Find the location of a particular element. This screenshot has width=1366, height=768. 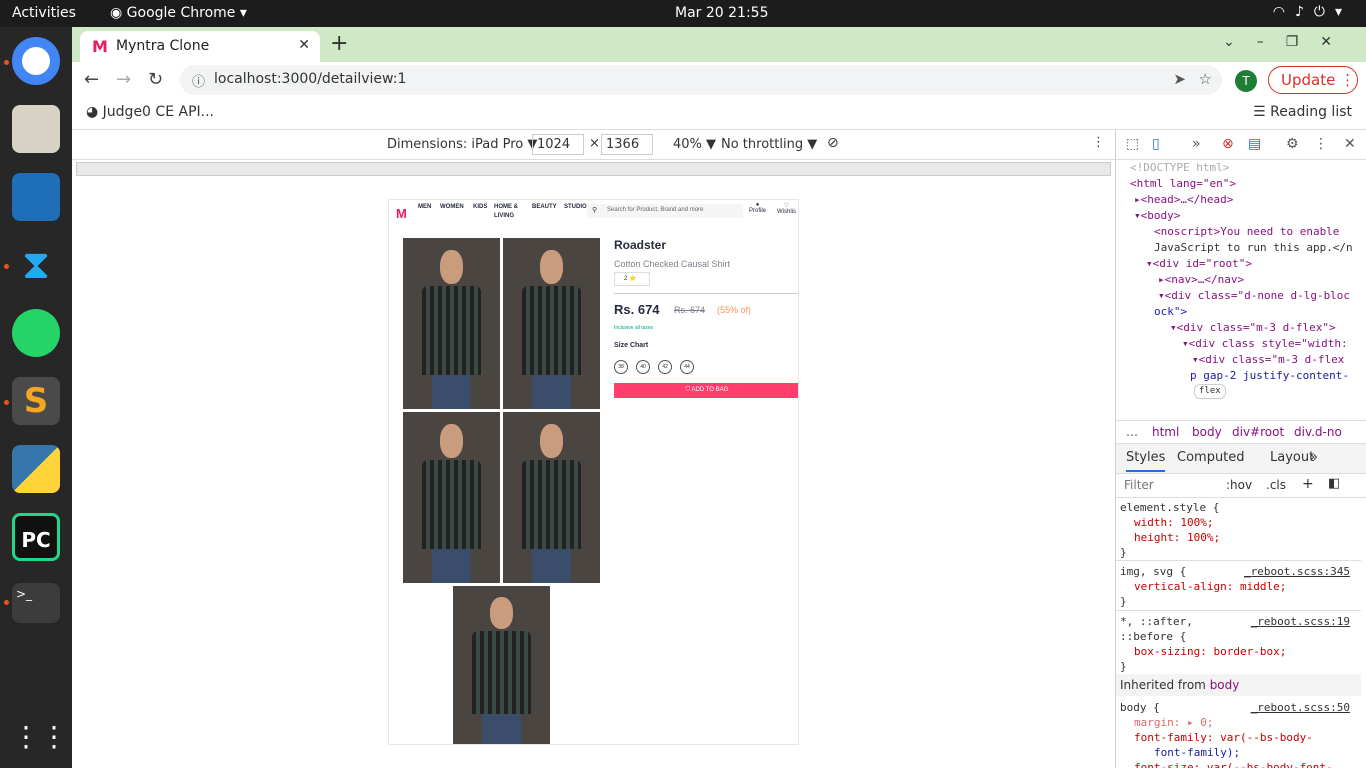

size-option: 38 is located at coordinates (621, 367).